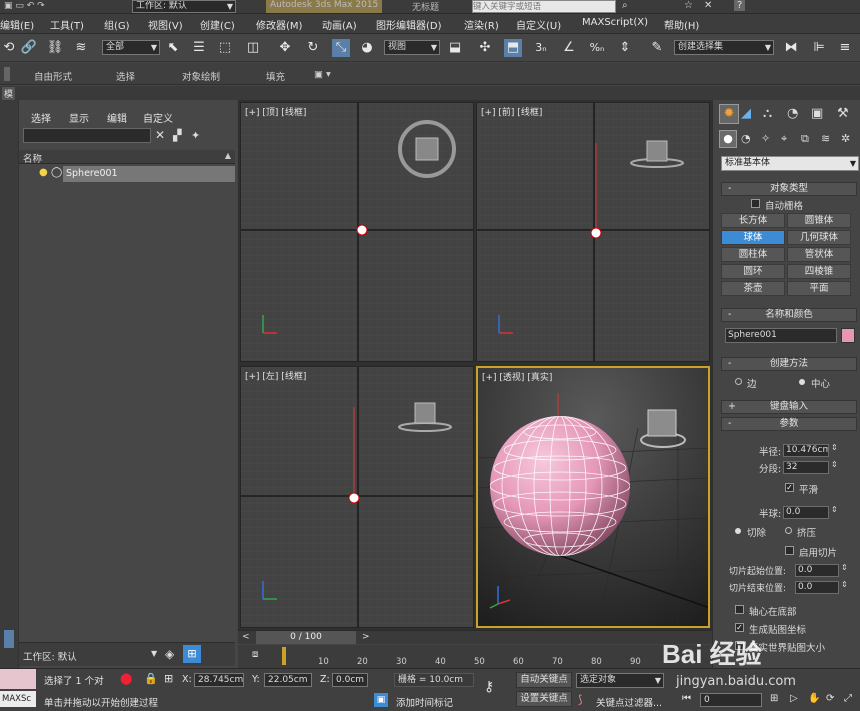 Image resolution: width=860 pixels, height=711 pixels. Describe the element at coordinates (275, 375) in the screenshot. I see `viewport-left-label: [+] [左] [线框]` at that location.